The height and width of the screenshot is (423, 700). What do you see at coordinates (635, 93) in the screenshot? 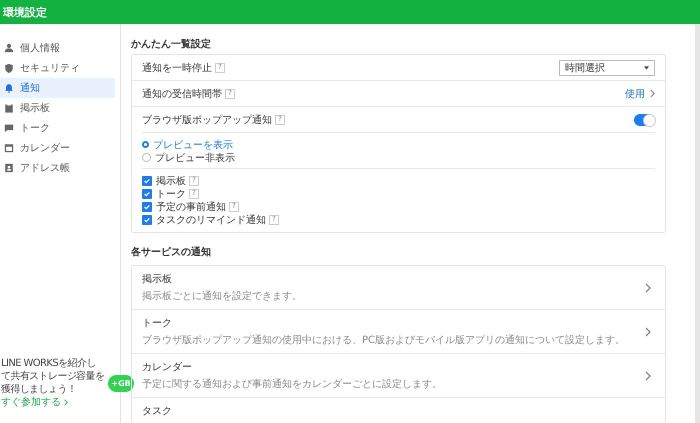
I see `setting-link: 使用` at bounding box center [635, 93].